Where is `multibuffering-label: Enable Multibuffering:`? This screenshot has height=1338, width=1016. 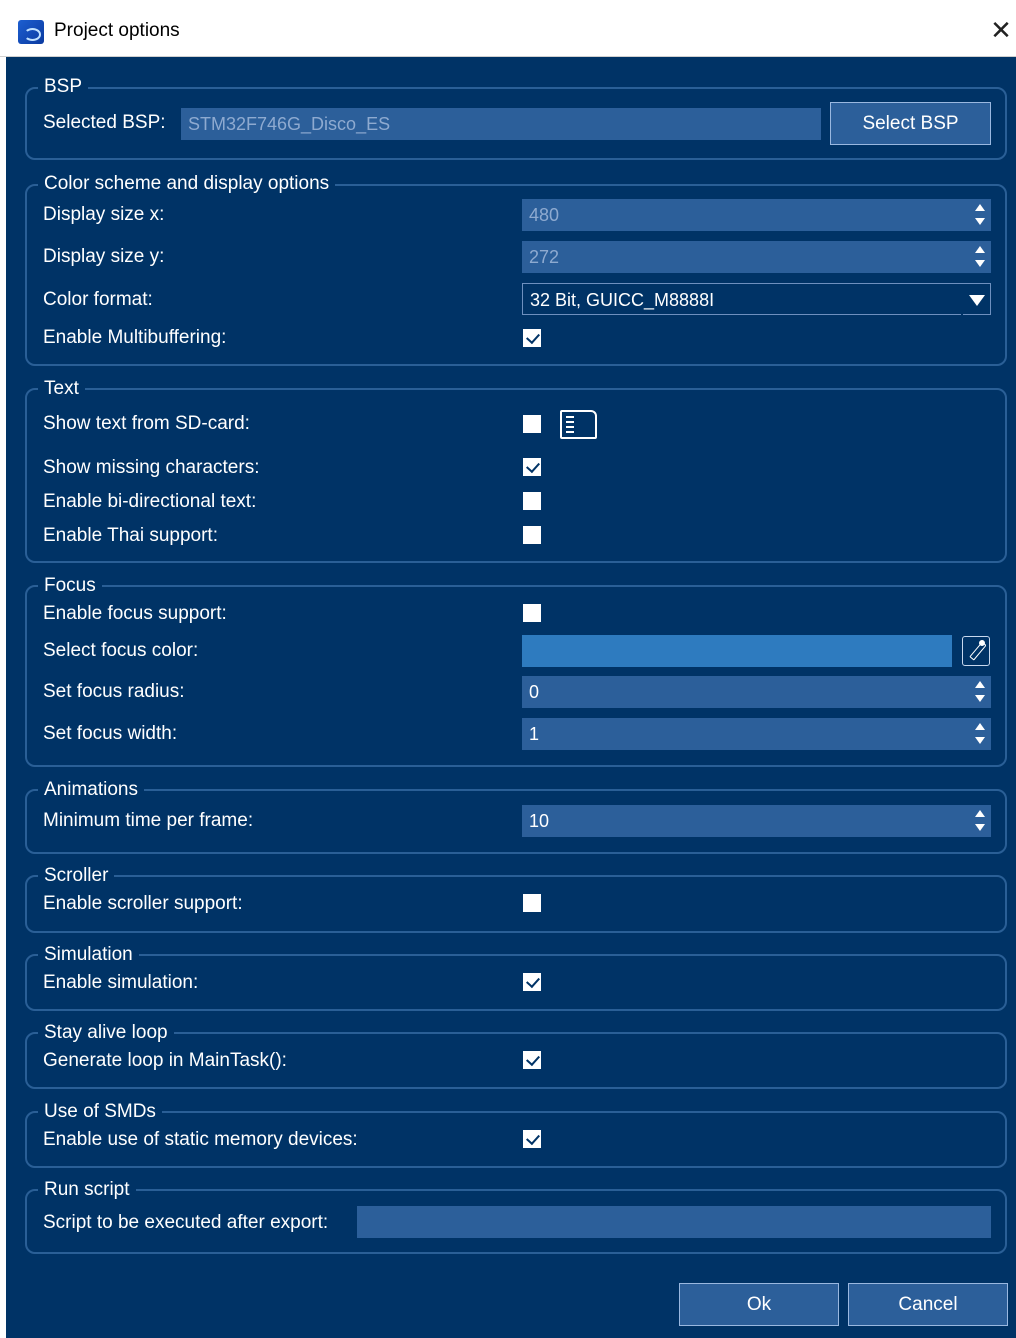
multibuffering-label: Enable Multibuffering: is located at coordinates (135, 337).